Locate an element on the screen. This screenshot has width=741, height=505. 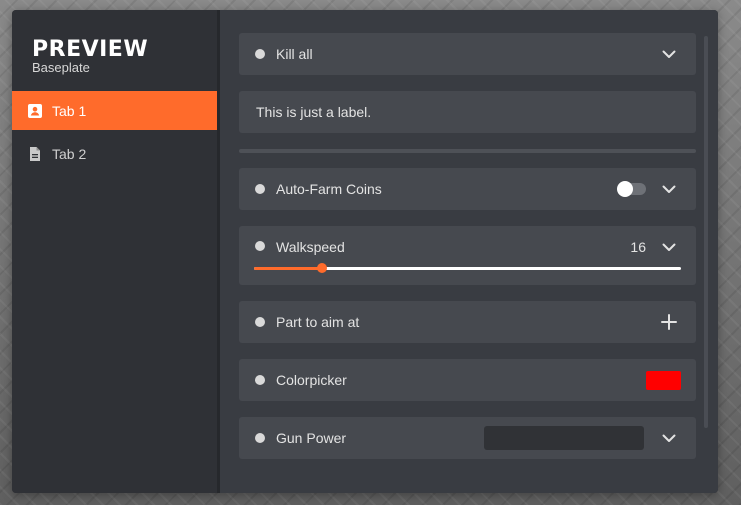
scrollbar is located at coordinates (706, 232).